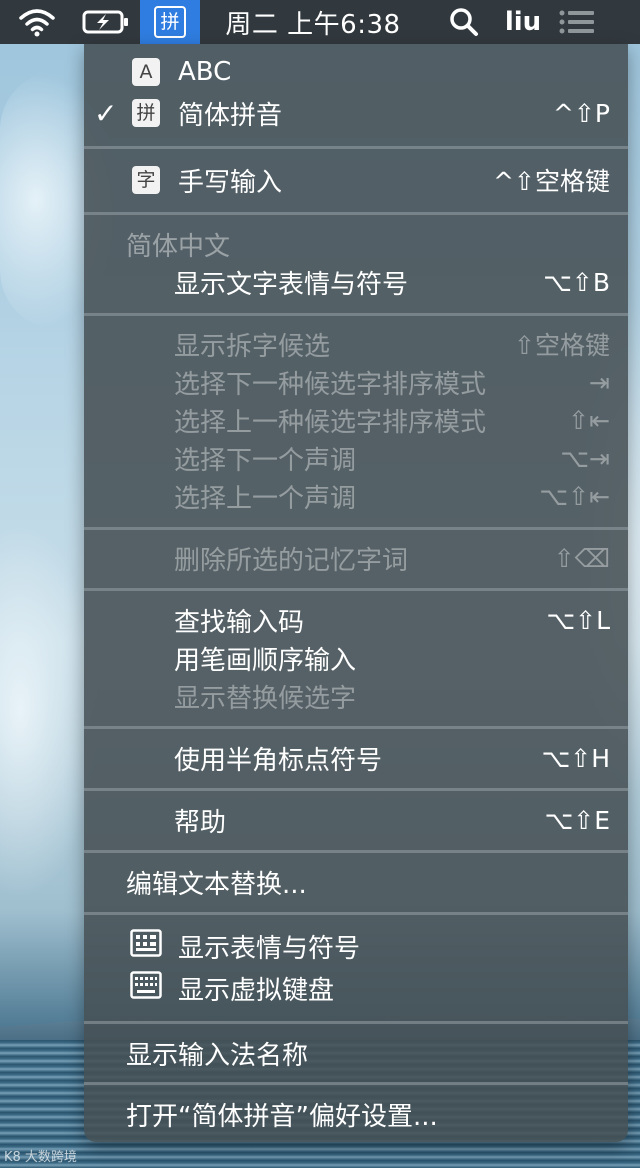 The height and width of the screenshot is (1168, 640). What do you see at coordinates (574, 496) in the screenshot?
I see `menu-item-shortcut: ⌥⇧⇤` at bounding box center [574, 496].